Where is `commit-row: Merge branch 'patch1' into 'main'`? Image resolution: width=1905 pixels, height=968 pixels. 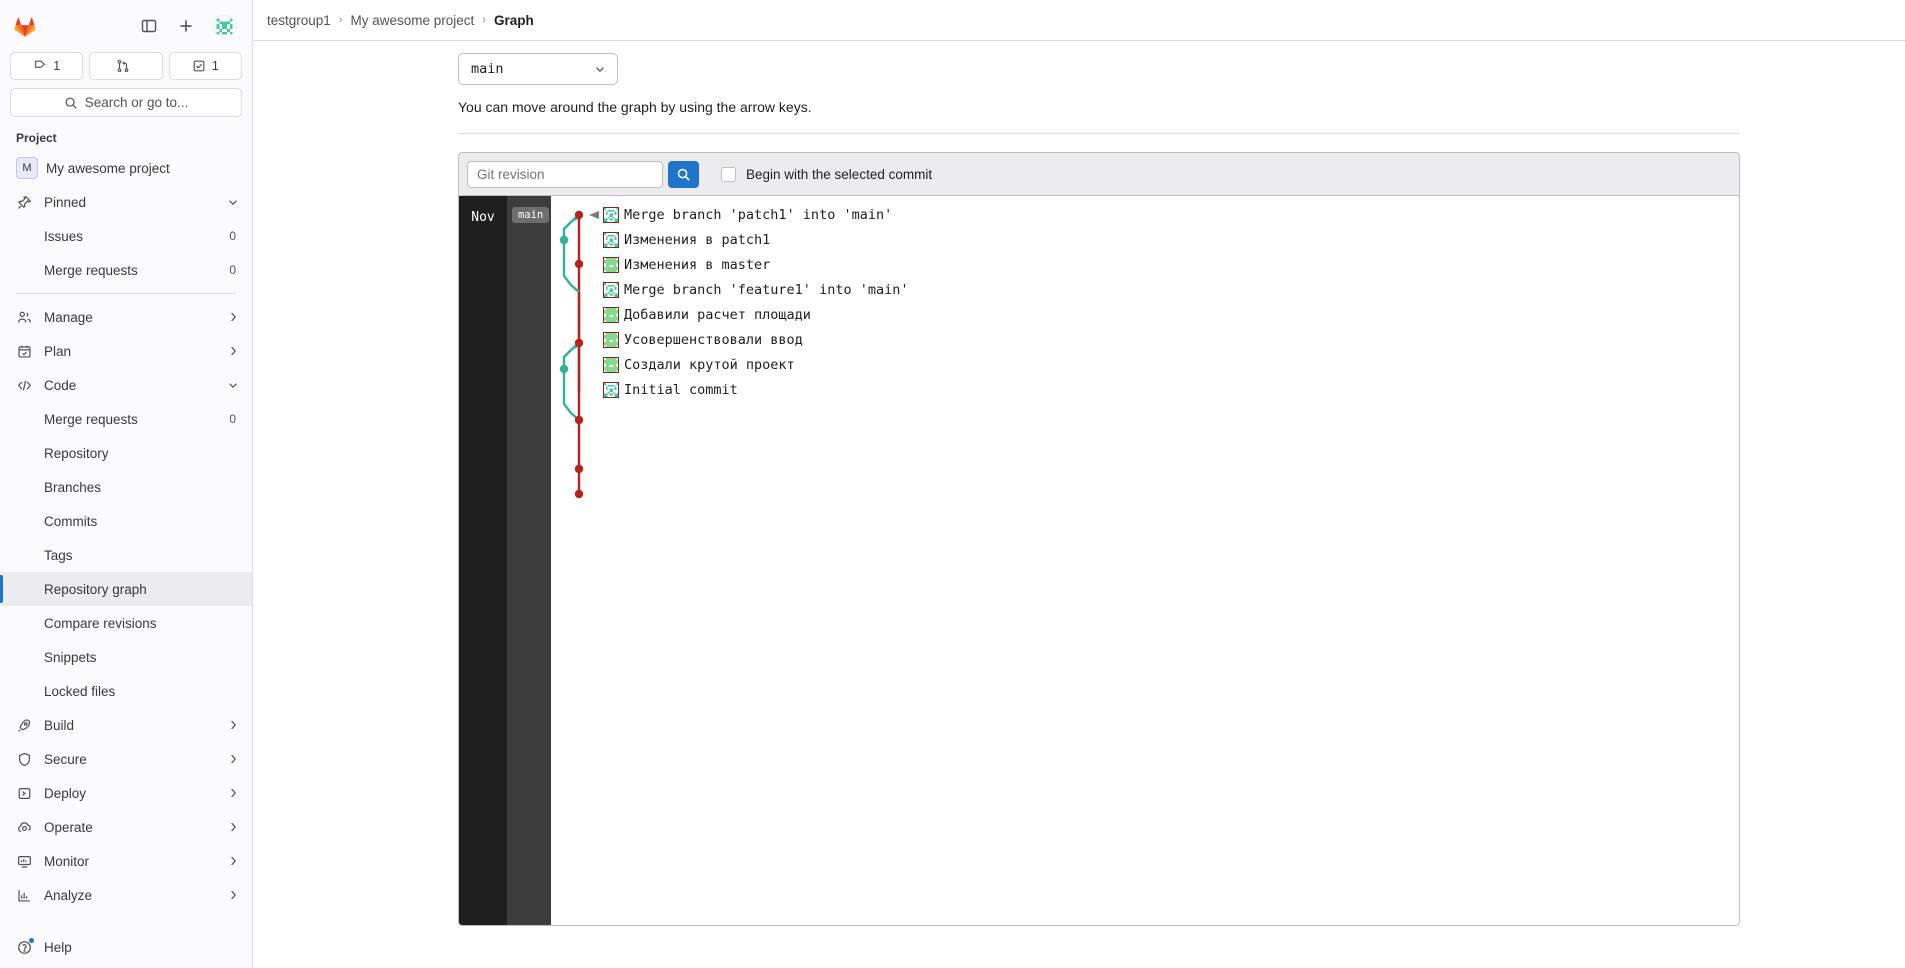
commit-row: Merge branch 'patch1' into 'main' is located at coordinates (747, 215).